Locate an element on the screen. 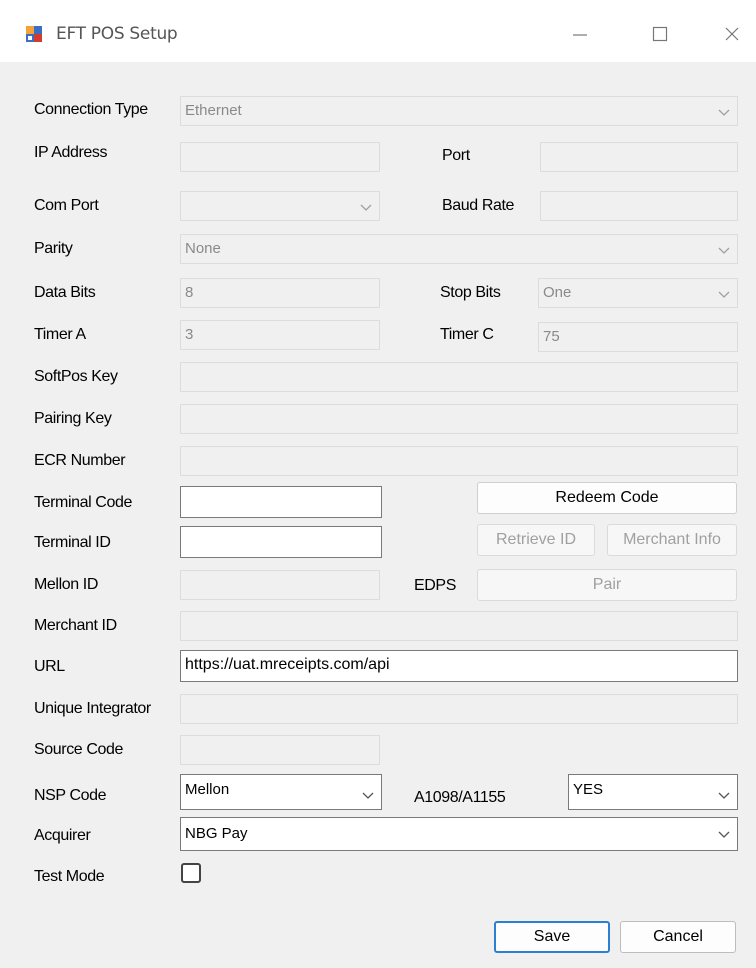  unique-integrator-label: Unique Integrator is located at coordinates (92, 708).